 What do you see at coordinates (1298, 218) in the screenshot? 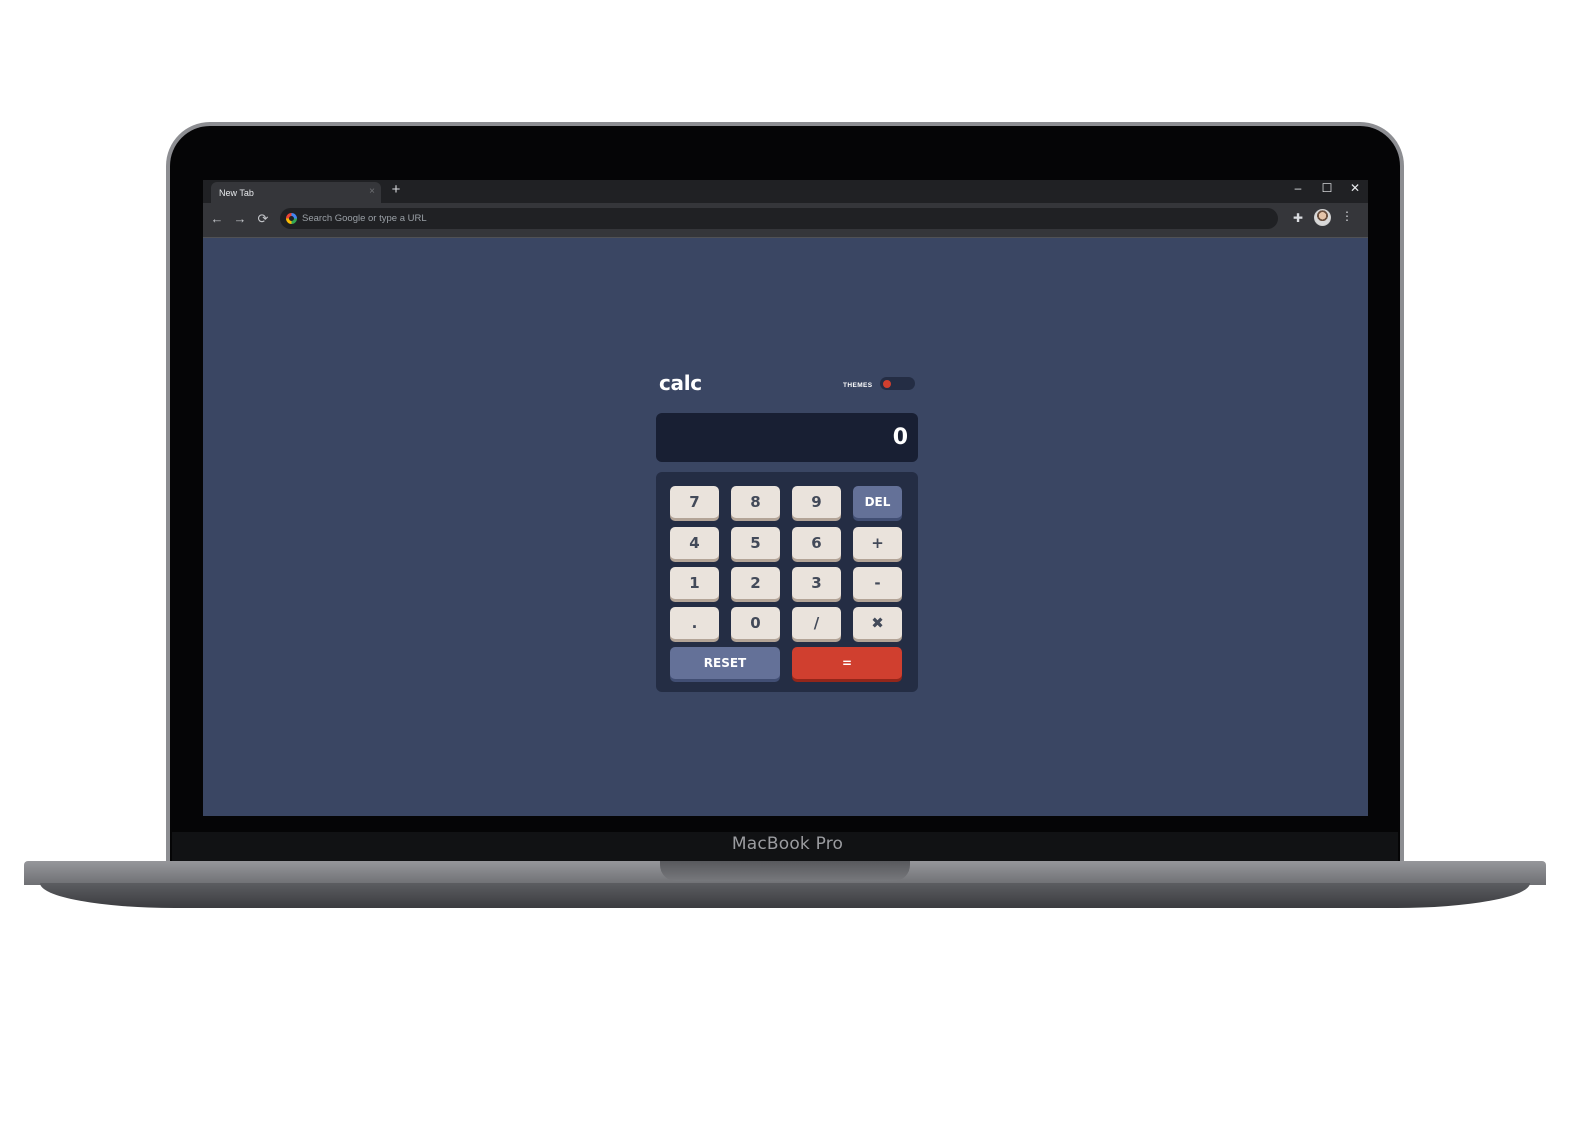
I see `extensions-puzzle-icon: ✚` at bounding box center [1298, 218].